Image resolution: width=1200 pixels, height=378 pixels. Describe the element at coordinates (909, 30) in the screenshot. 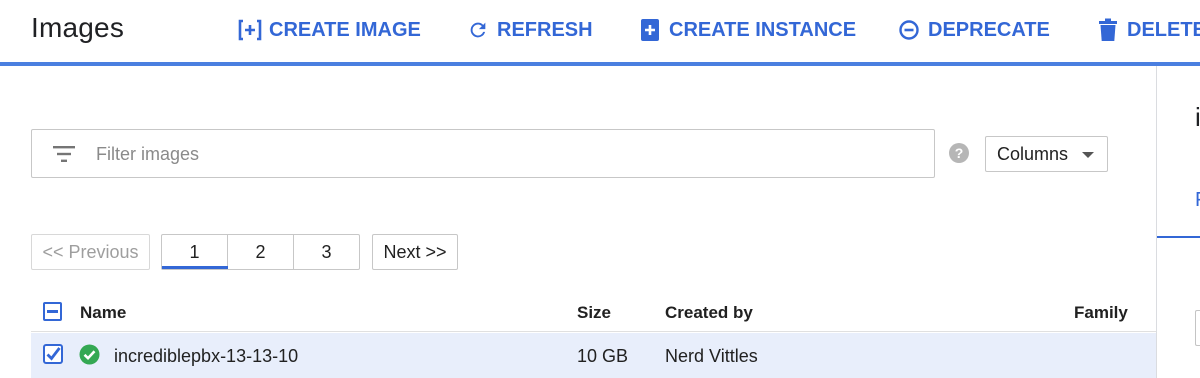

I see `deprecate-icon` at that location.